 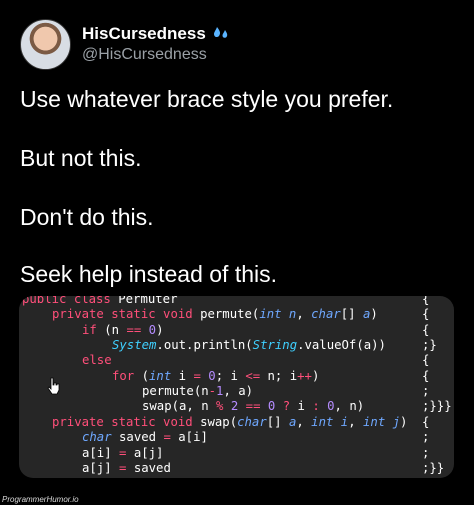 I want to click on tweet-text-line: Don't do this., so click(x=87, y=217).